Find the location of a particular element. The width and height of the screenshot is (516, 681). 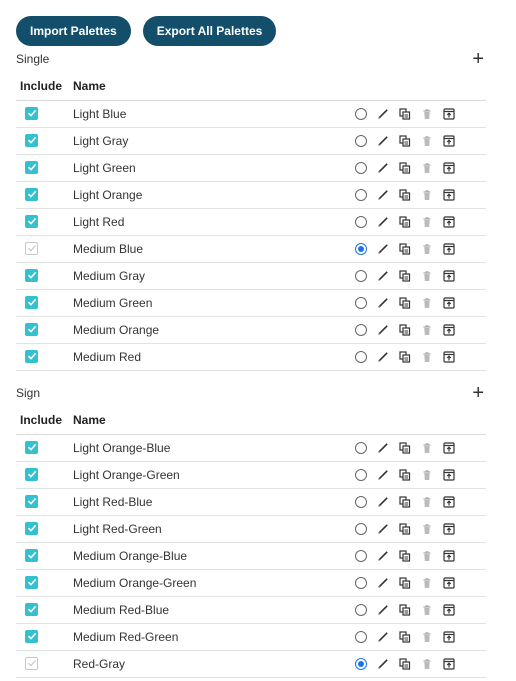

import-palettes-button: Import Palettes is located at coordinates (73, 31).